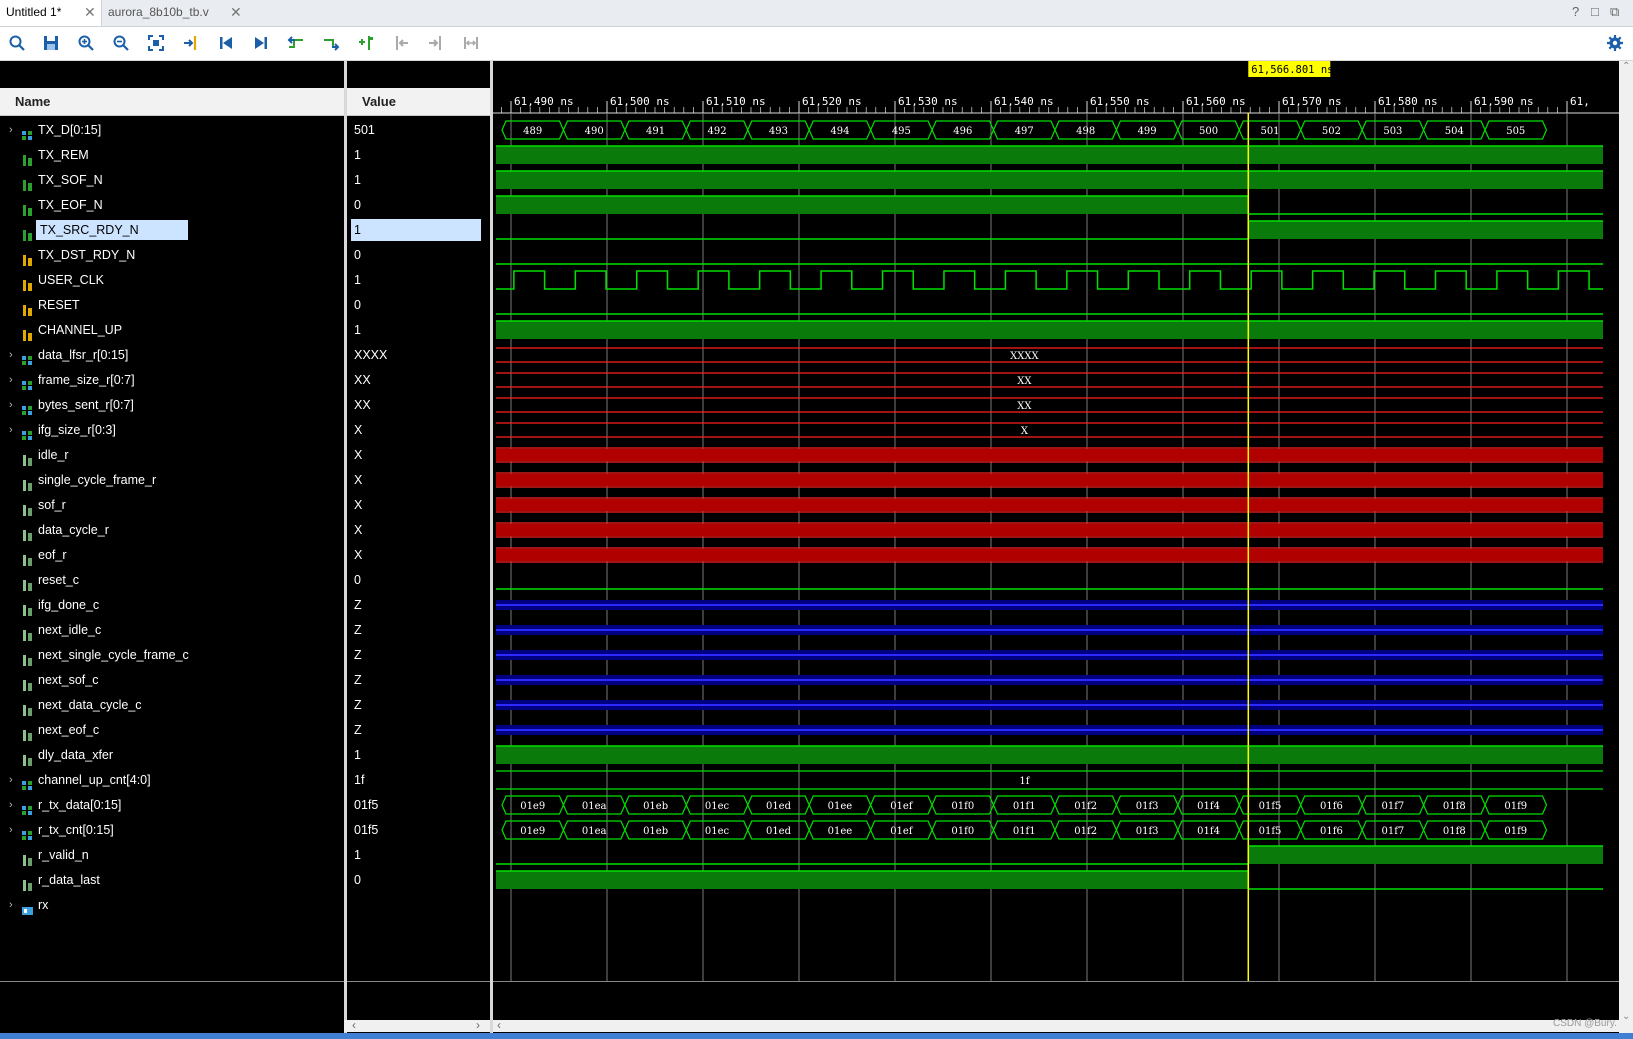 This screenshot has width=1633, height=1039. I want to click on scroll-right-icon: ›, so click(478, 1025).